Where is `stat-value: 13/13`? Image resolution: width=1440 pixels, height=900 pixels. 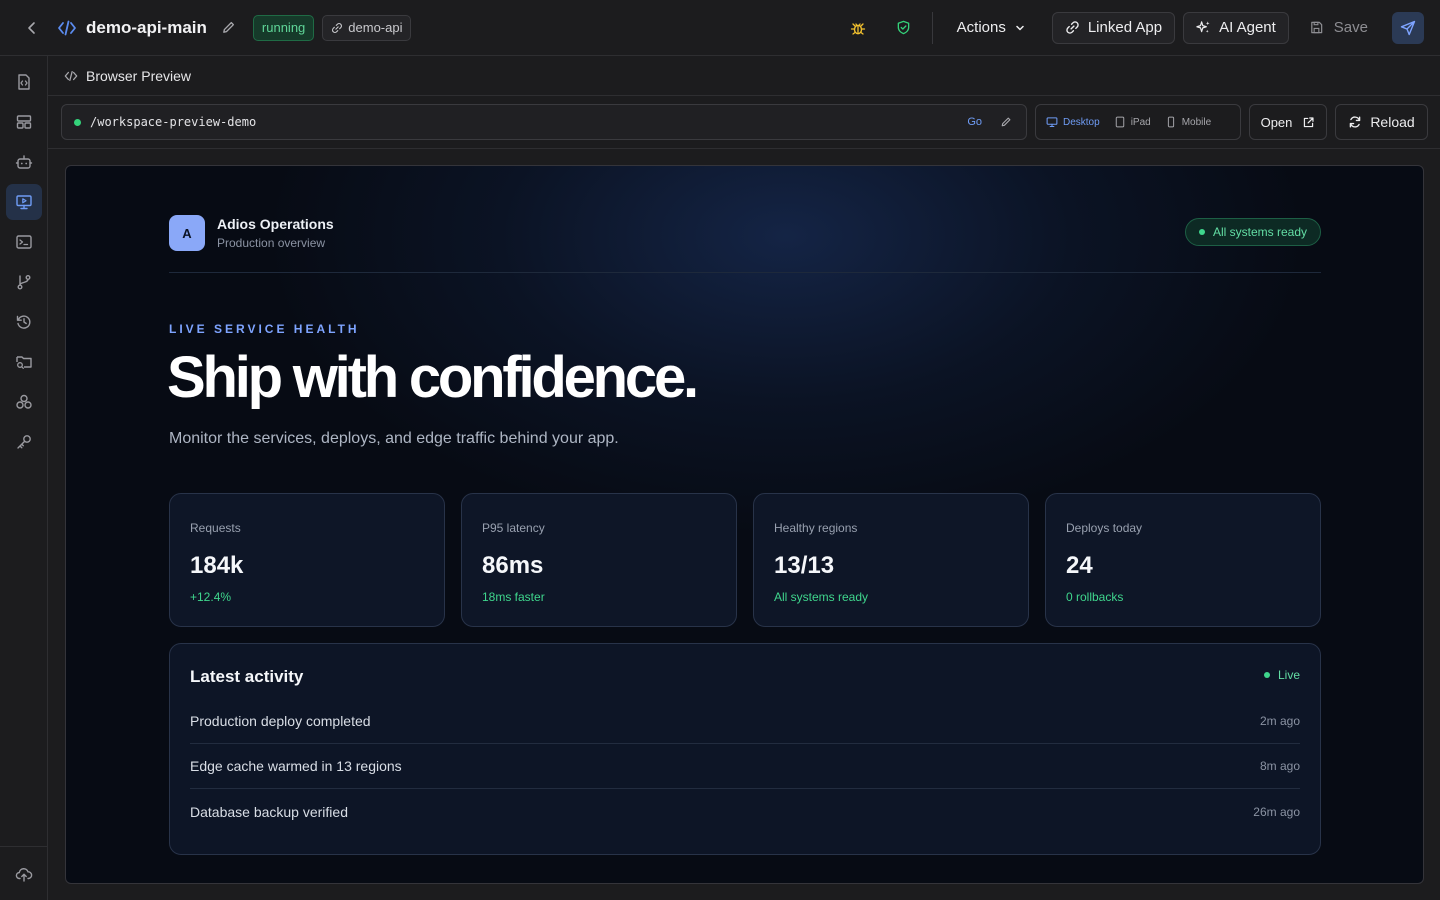
stat-value: 13/13 is located at coordinates (804, 565).